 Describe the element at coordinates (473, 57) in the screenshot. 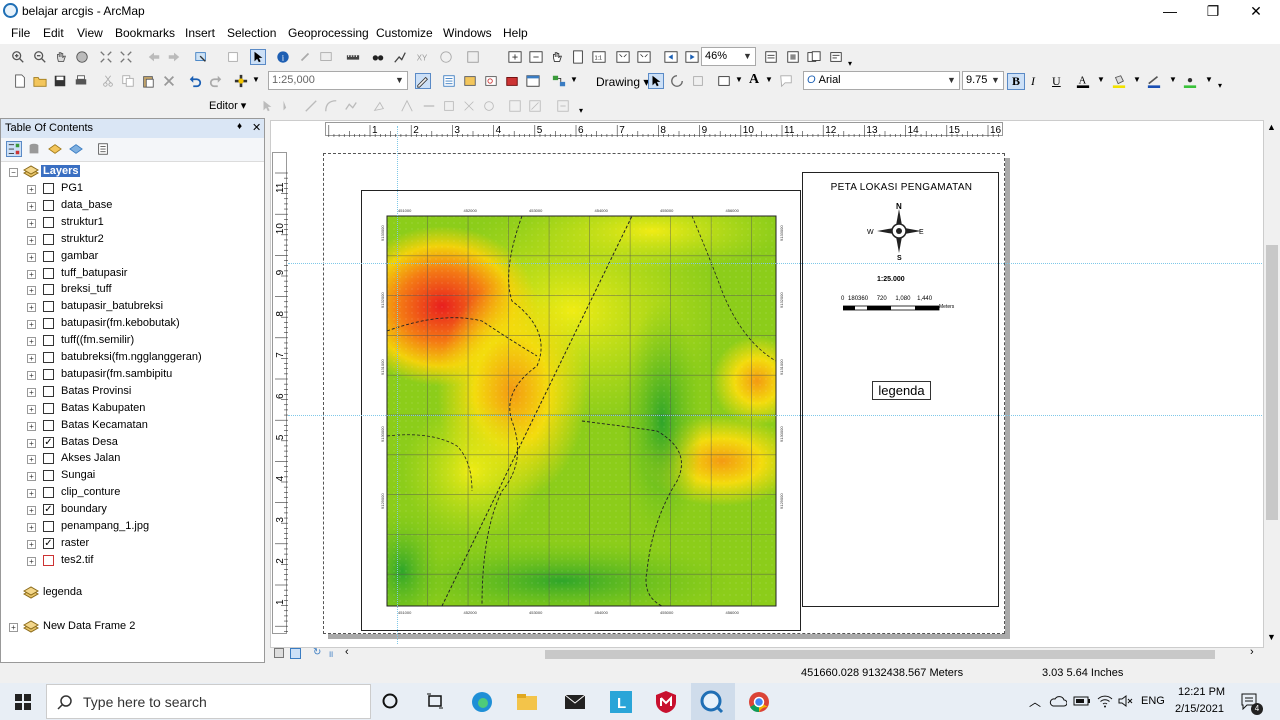

I see `viewer-window-icon` at that location.